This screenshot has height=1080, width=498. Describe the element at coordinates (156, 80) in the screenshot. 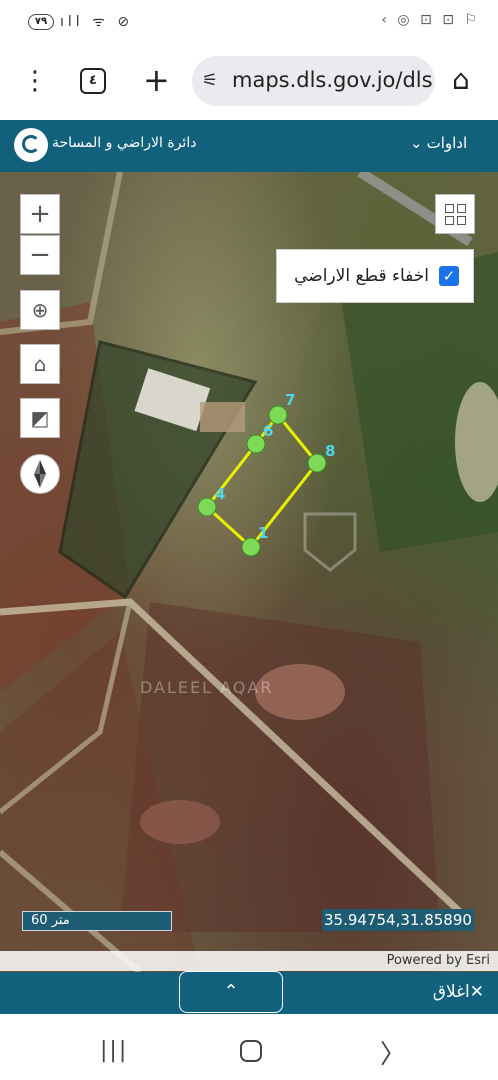

I see `new-tab-button: +` at that location.